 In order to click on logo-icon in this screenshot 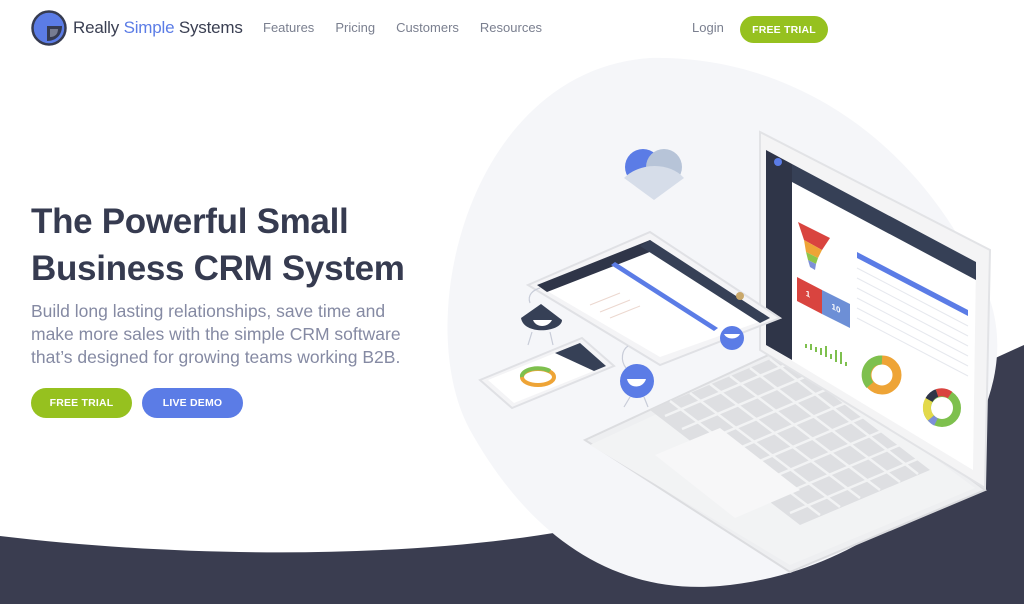, I will do `click(49, 28)`.